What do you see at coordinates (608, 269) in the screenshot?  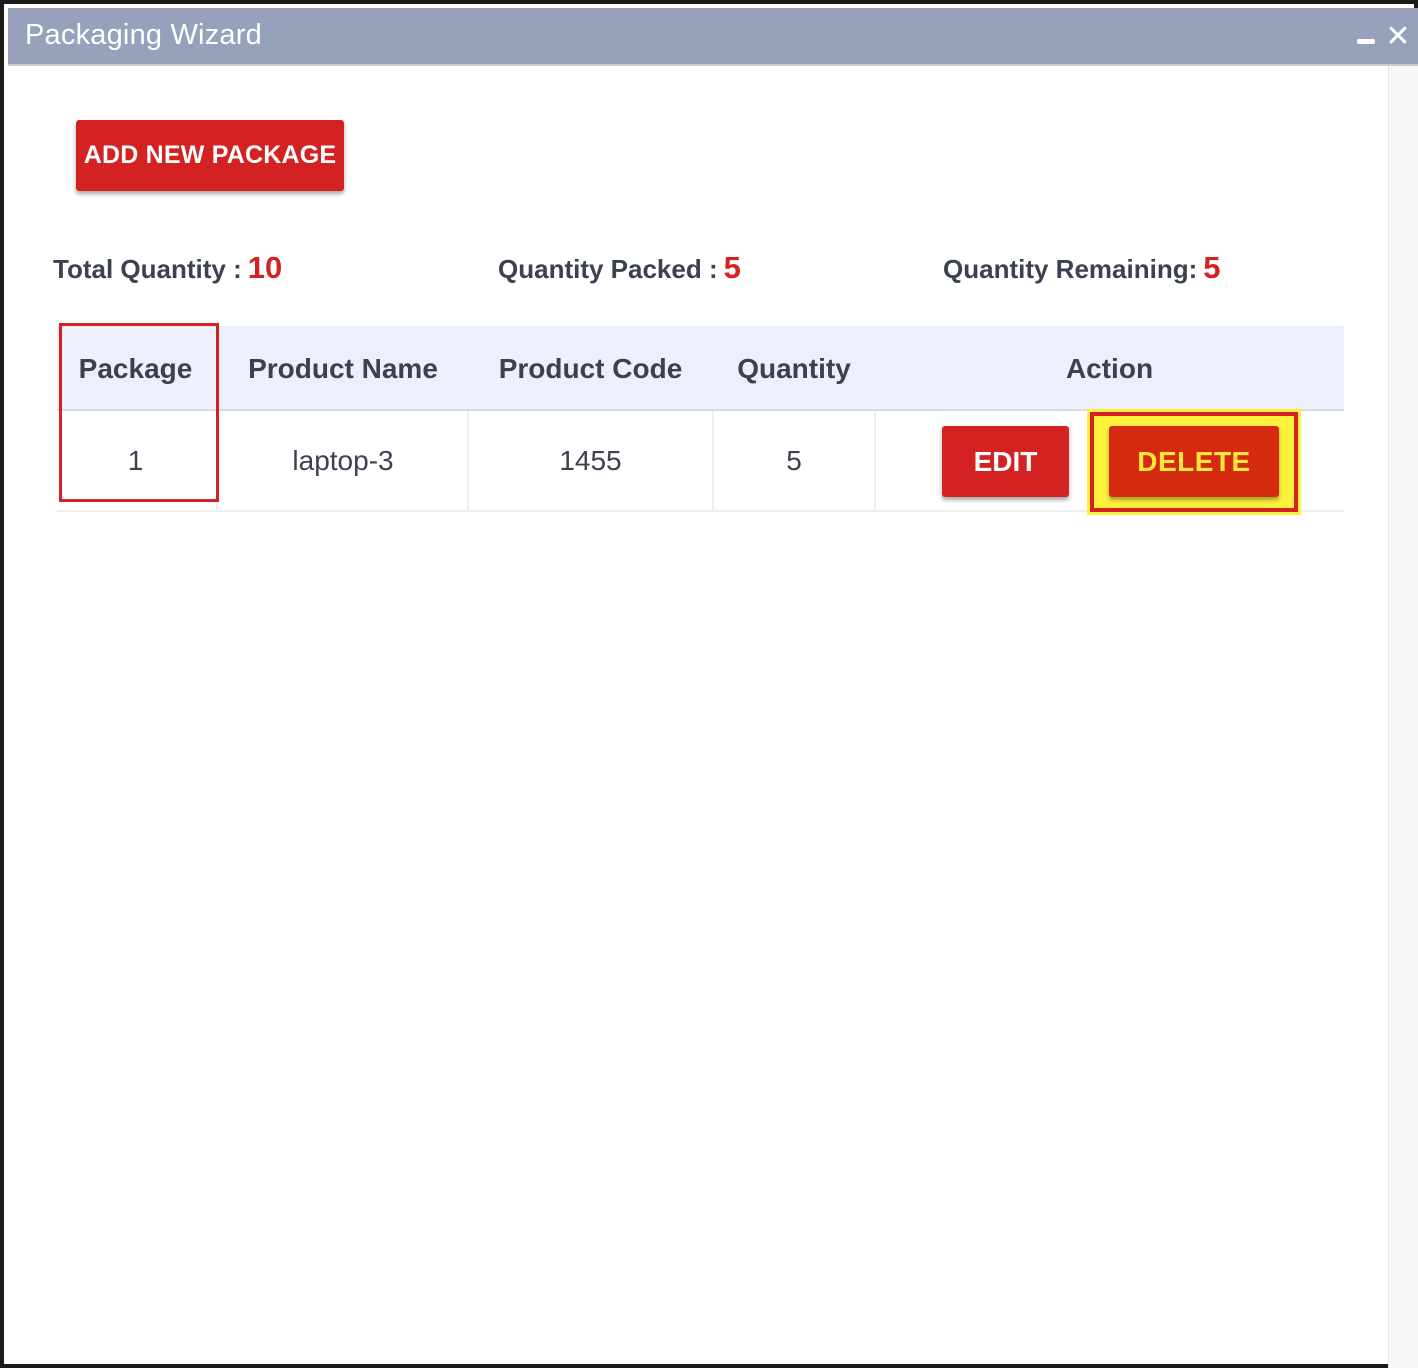 I see `quantity-packed-label: Quantity Packed :` at bounding box center [608, 269].